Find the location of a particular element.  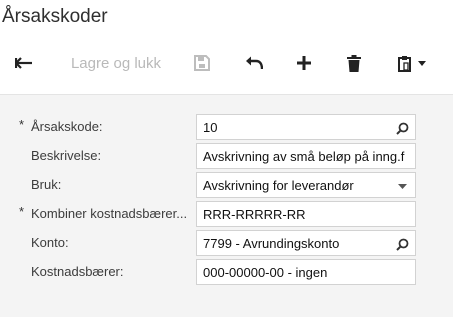

account-value: 7799 - Avrundingskonto is located at coordinates (271, 243).